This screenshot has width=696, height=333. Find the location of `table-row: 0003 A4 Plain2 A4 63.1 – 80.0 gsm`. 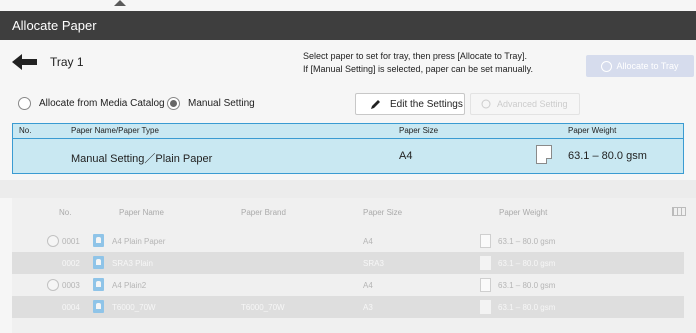

table-row: 0003 A4 Plain2 A4 63.1 – 80.0 gsm is located at coordinates (348, 285).